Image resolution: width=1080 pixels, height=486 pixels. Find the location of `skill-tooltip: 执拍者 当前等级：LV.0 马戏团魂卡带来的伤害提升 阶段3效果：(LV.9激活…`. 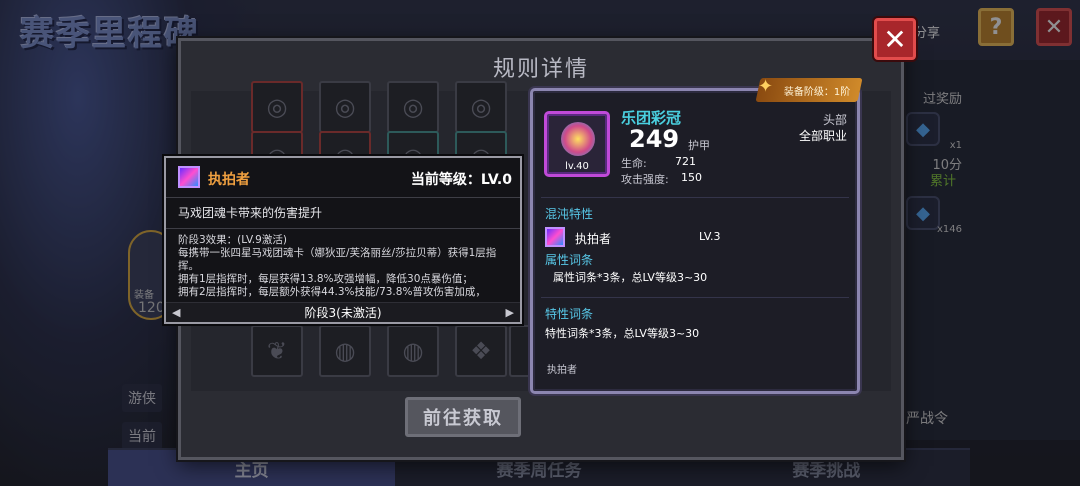

skill-tooltip: 执拍者 当前等级：LV.0 马戏团魂卡带来的伤害提升 阶段3效果：(LV.9激活… is located at coordinates (343, 240).